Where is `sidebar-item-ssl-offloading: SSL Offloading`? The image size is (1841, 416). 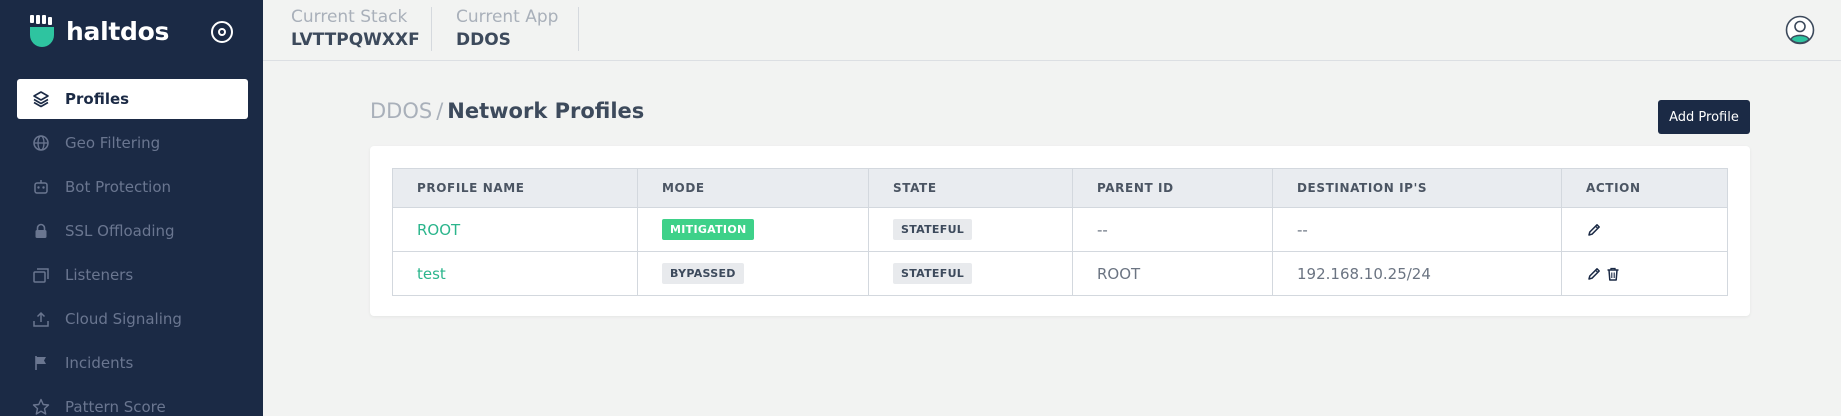 sidebar-item-ssl-offloading: SSL Offloading is located at coordinates (132, 231).